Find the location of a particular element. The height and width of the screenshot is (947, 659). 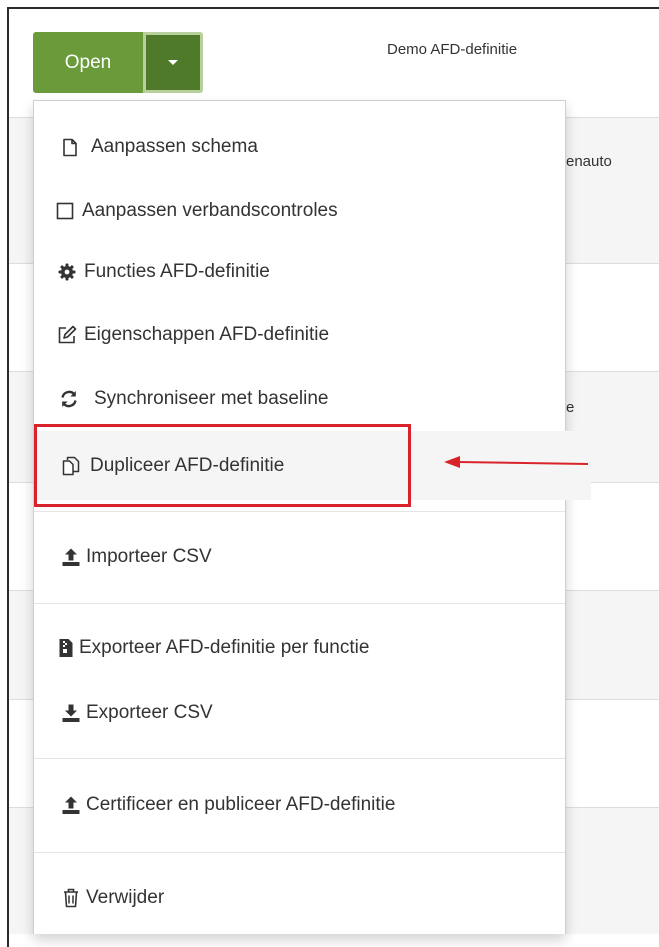

open-button: Open is located at coordinates (88, 62).